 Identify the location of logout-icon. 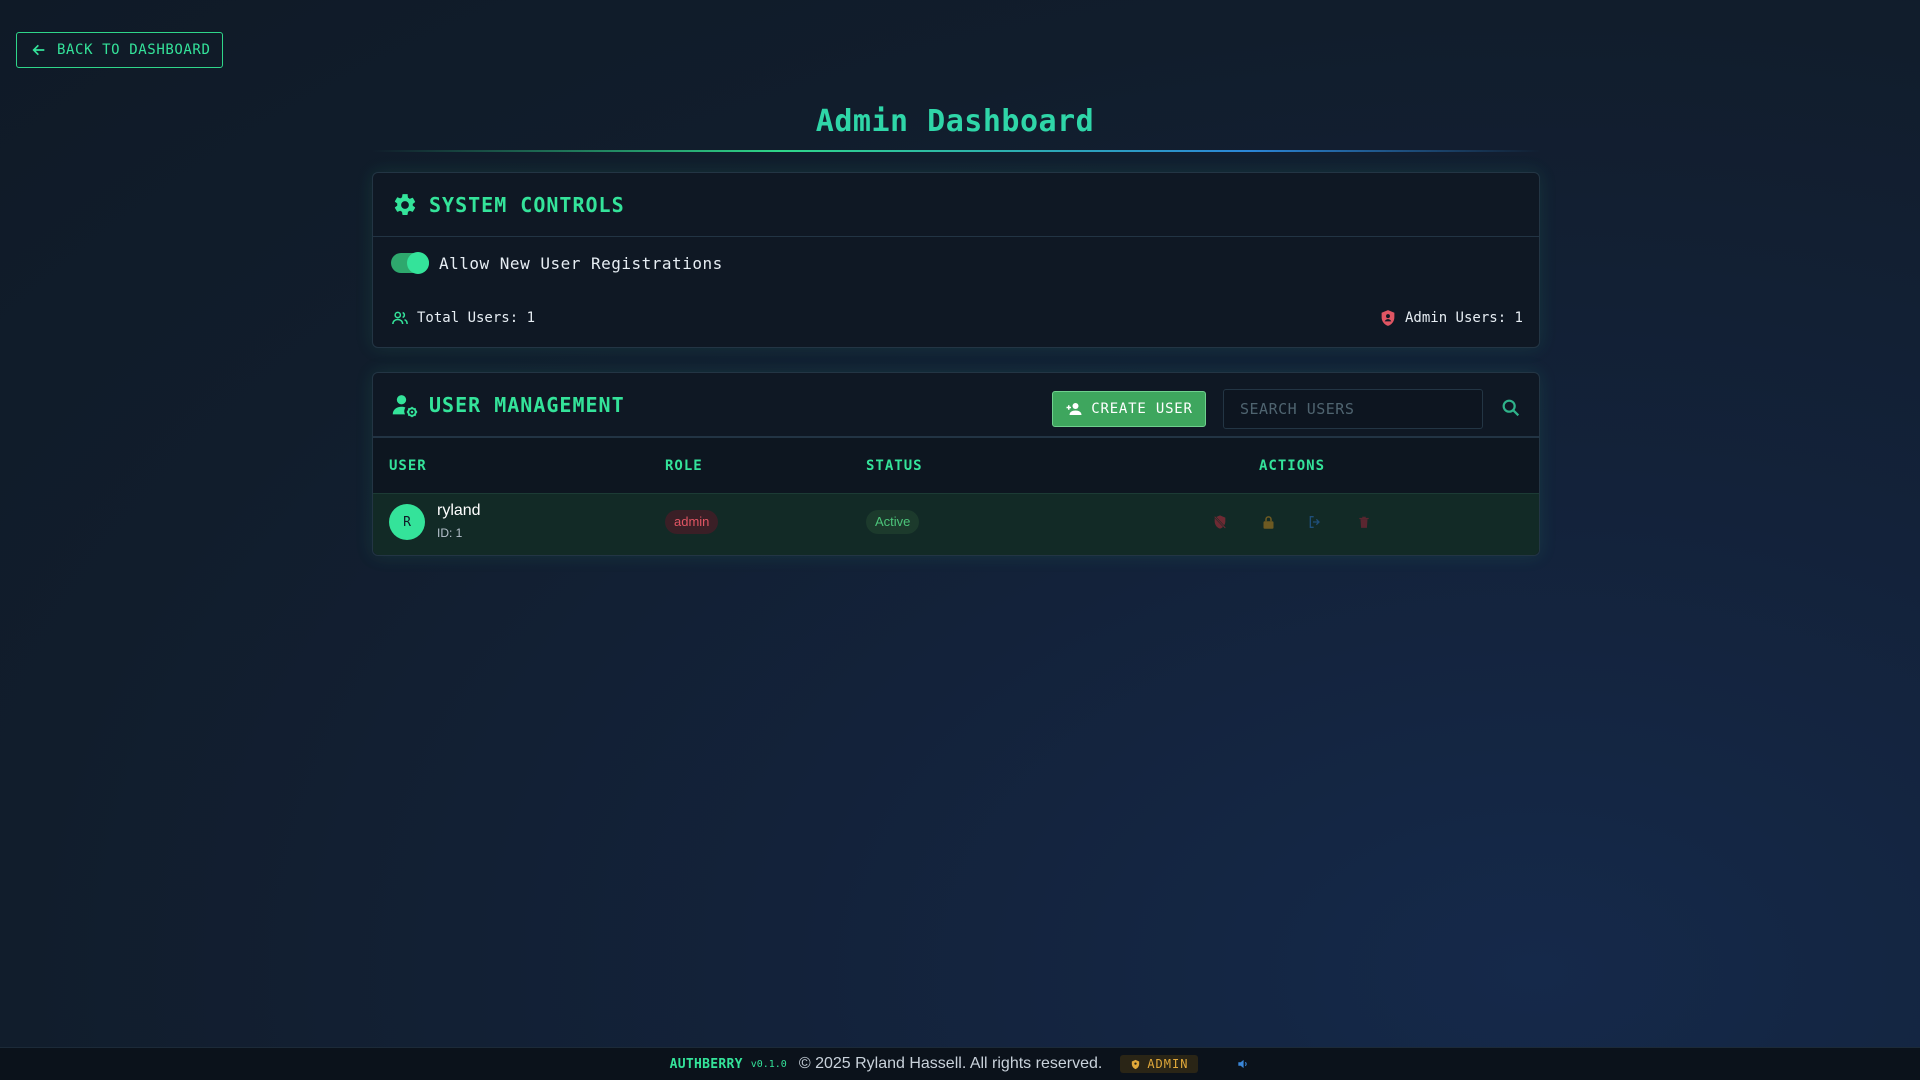
(1315, 522).